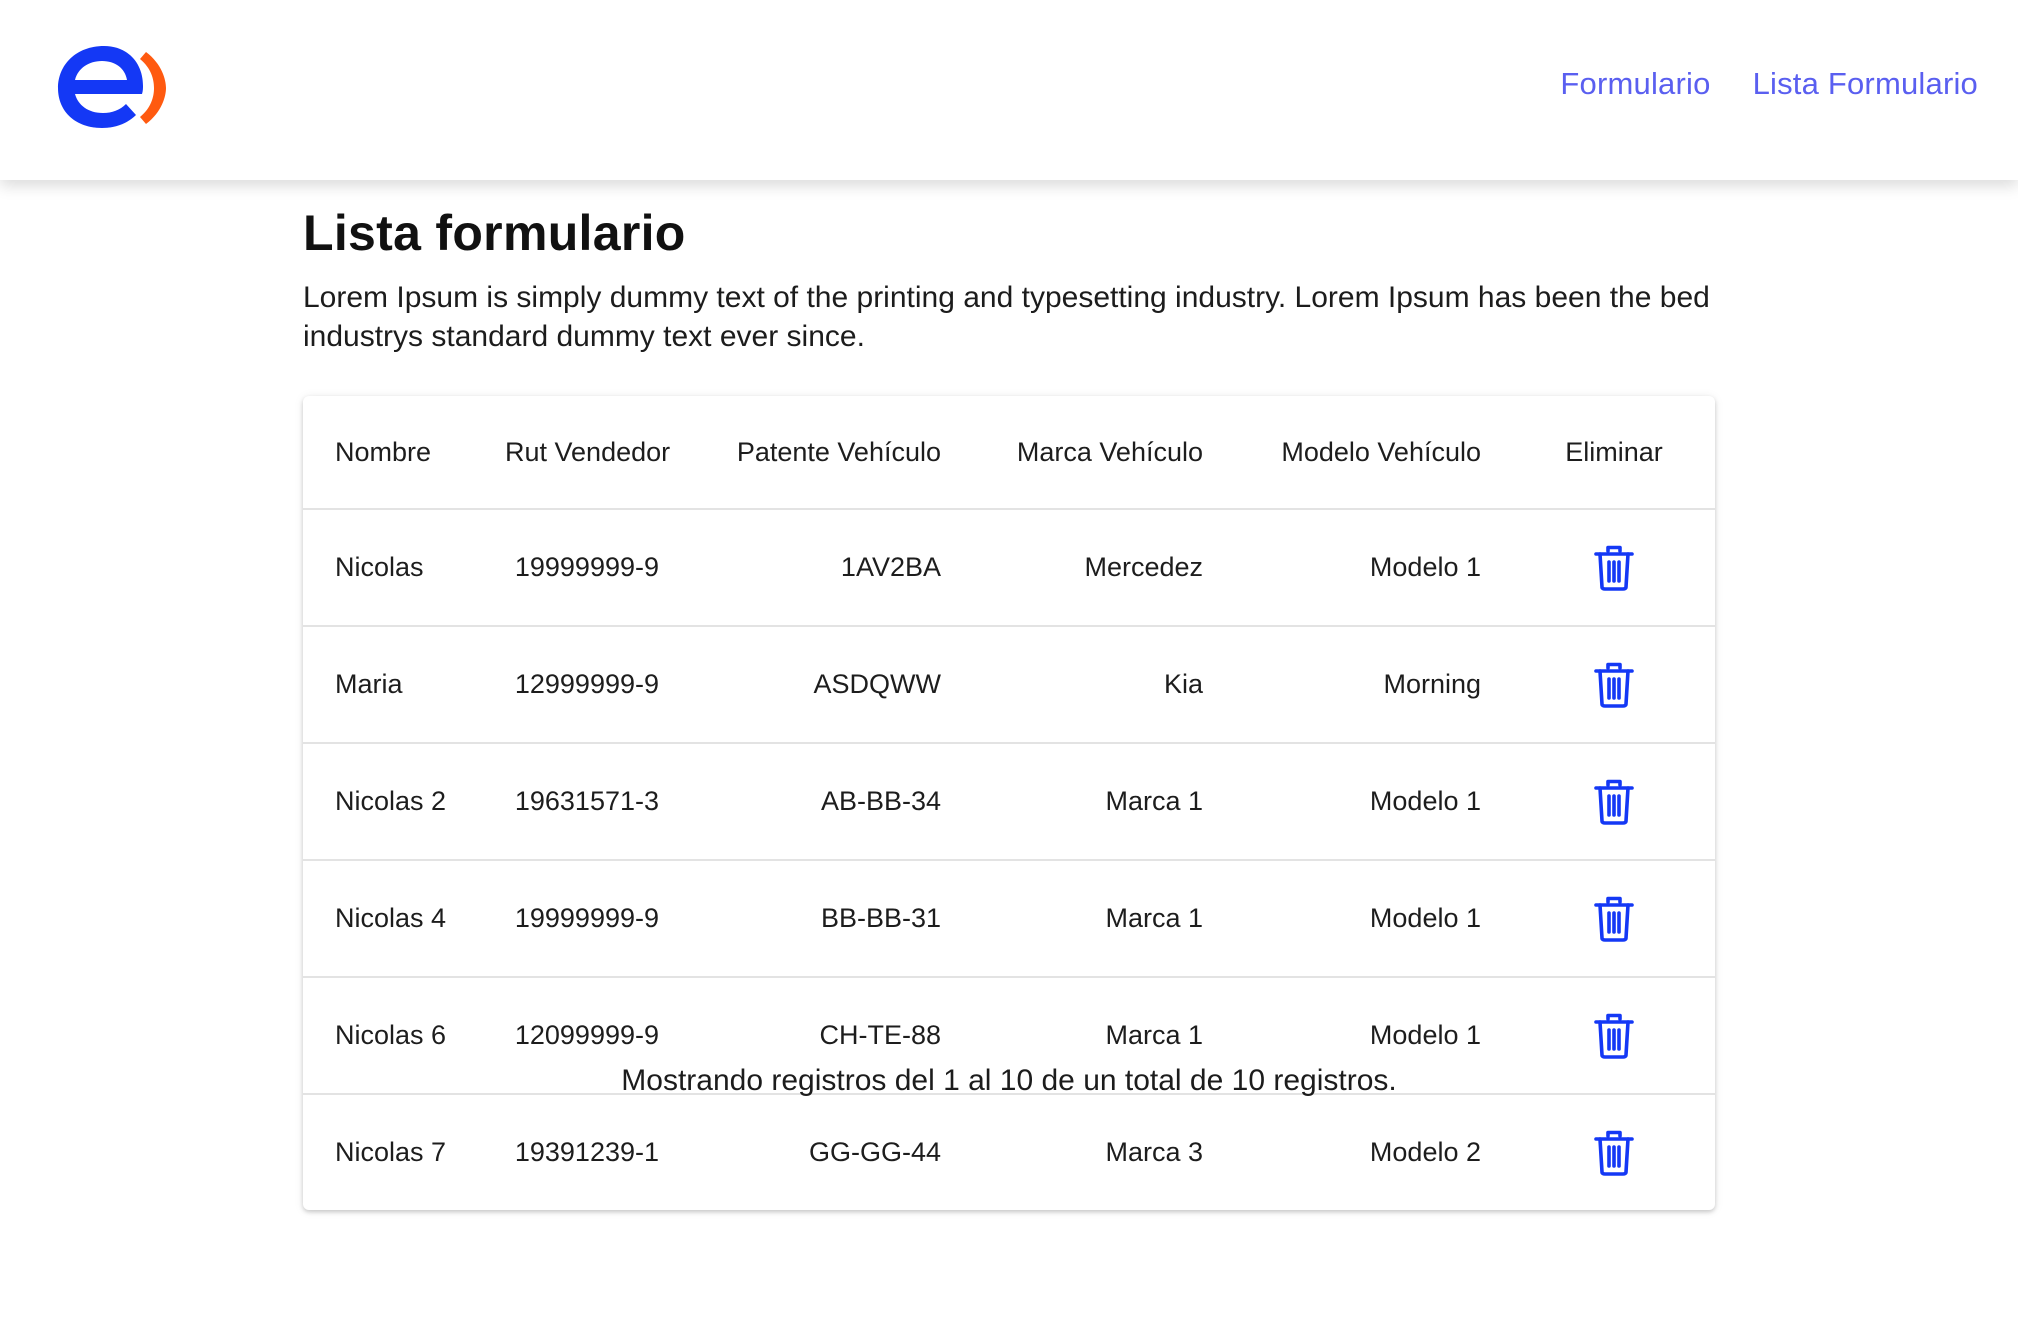  I want to click on nav-link-formulario: Formulario, so click(1635, 84).